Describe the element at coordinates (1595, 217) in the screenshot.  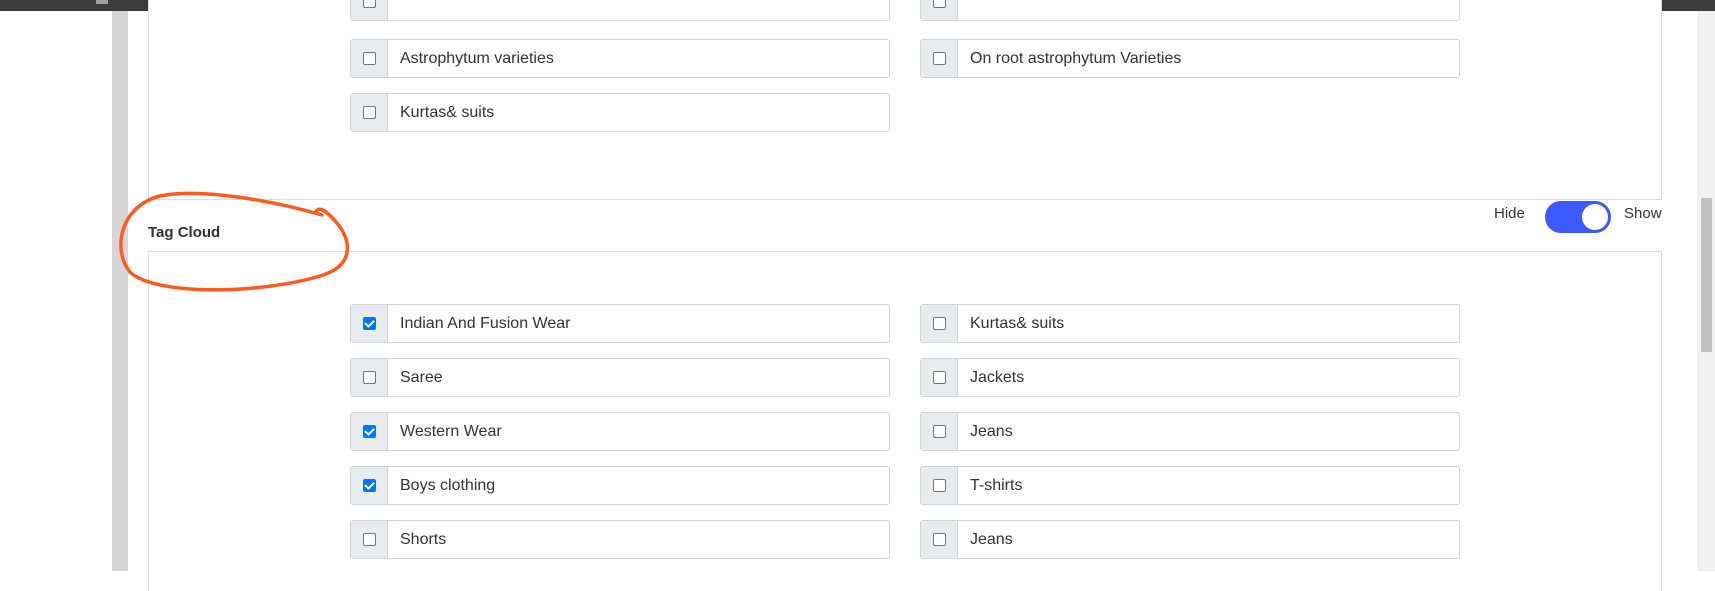
I see `toggle-knob` at that location.